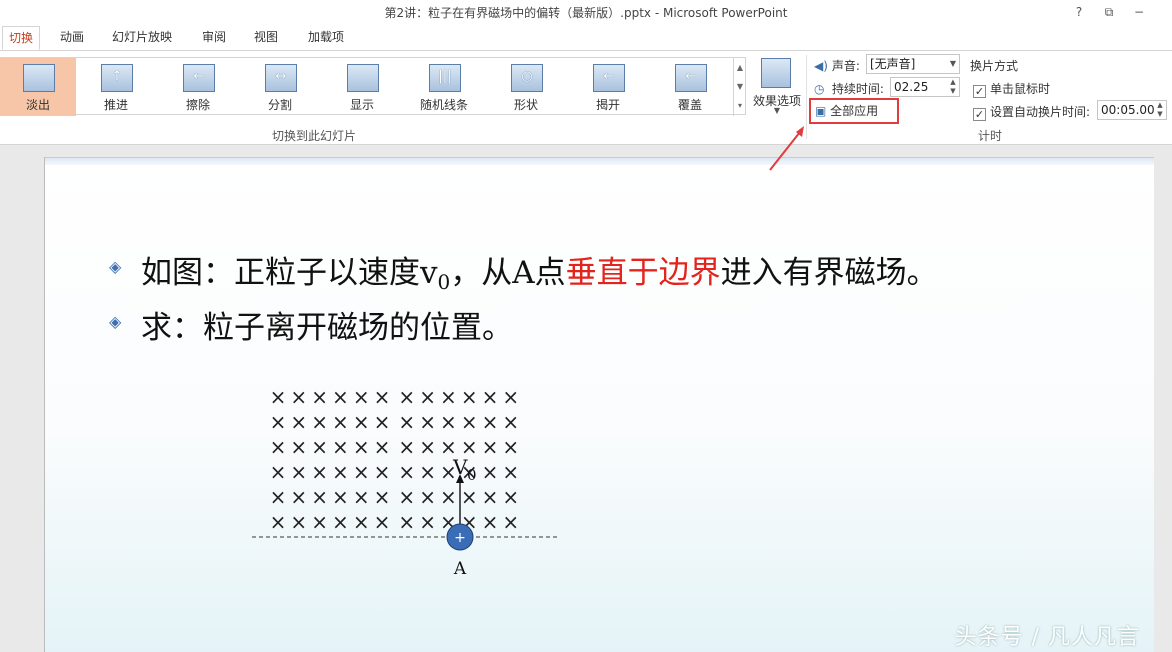 The image size is (1172, 652). What do you see at coordinates (363, 78) in the screenshot?
I see `reveal-transition-icon` at bounding box center [363, 78].